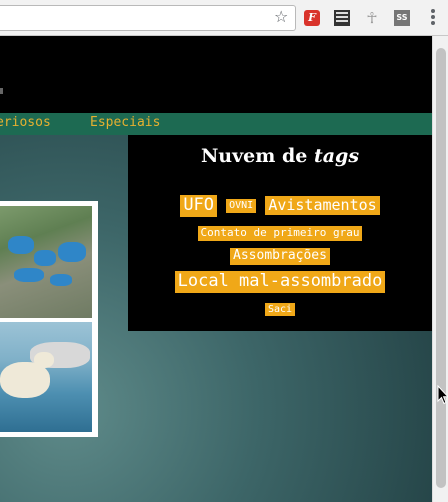 The image size is (448, 502). Describe the element at coordinates (148, 18) in the screenshot. I see `address-bar` at that location.